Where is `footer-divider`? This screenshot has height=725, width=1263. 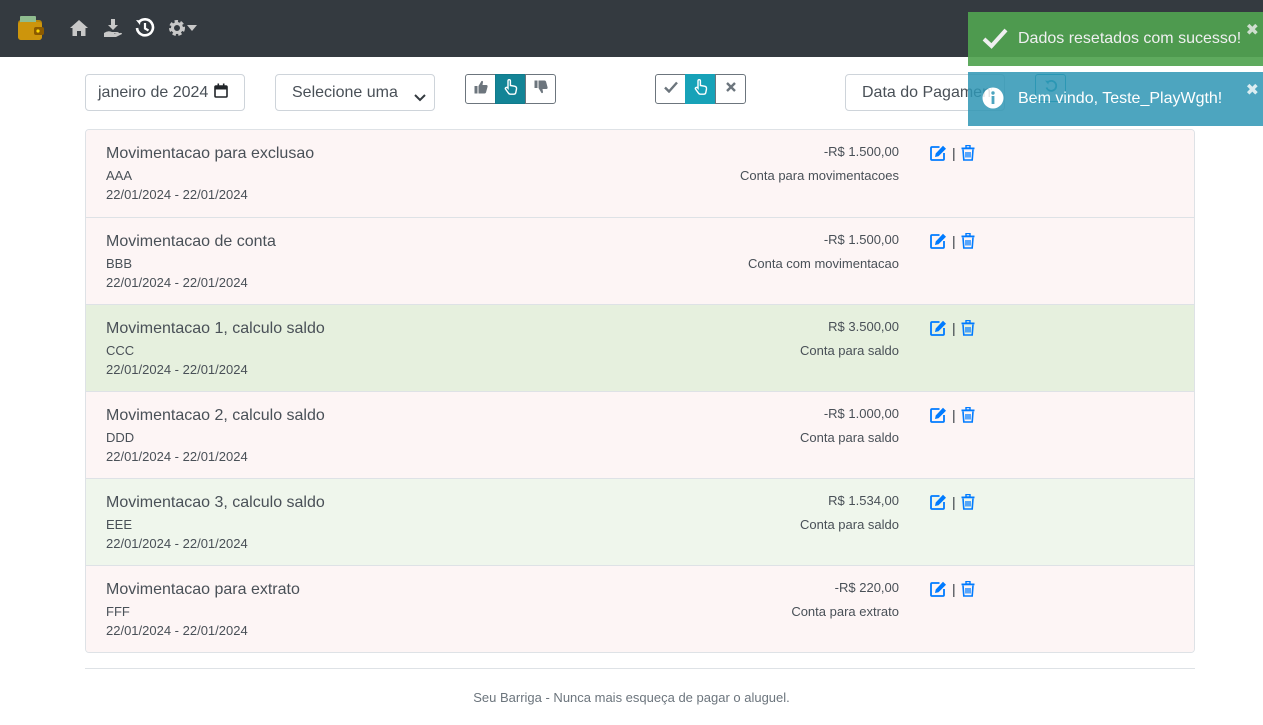 footer-divider is located at coordinates (640, 668).